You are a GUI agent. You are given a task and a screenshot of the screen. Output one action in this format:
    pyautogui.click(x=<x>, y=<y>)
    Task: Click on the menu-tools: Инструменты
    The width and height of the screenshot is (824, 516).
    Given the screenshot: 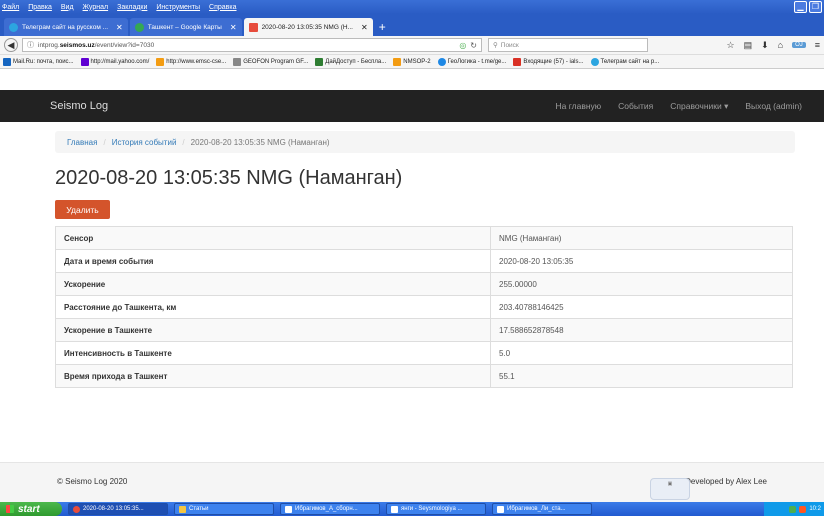 What is the action you would take?
    pyautogui.click(x=178, y=7)
    